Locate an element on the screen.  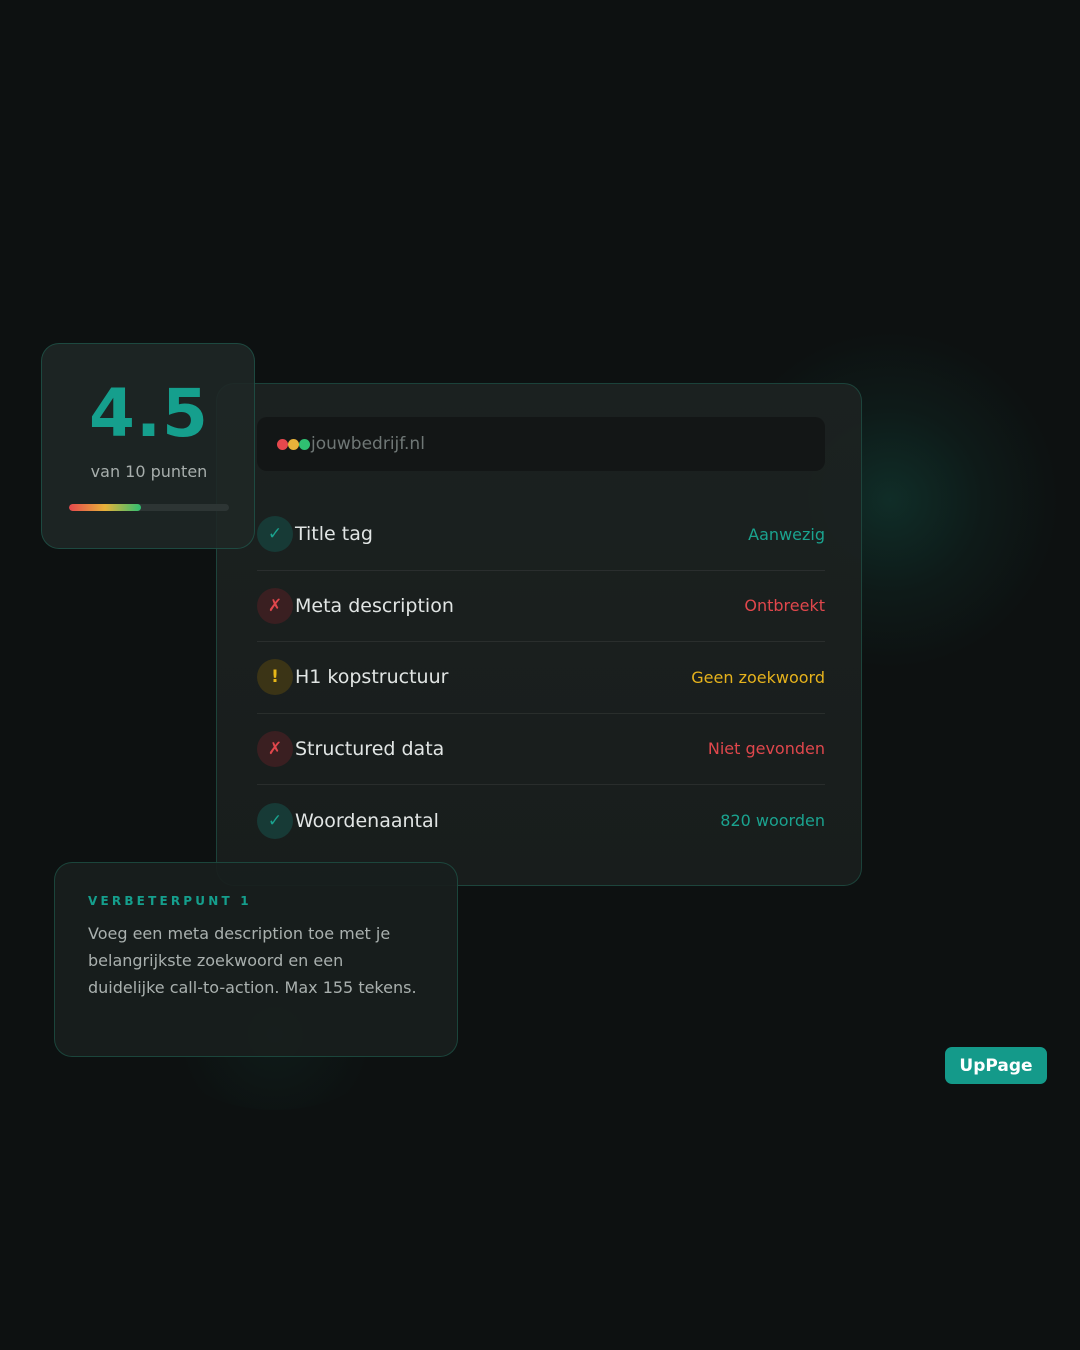
check-label: H1 kopstructuur is located at coordinates (372, 677).